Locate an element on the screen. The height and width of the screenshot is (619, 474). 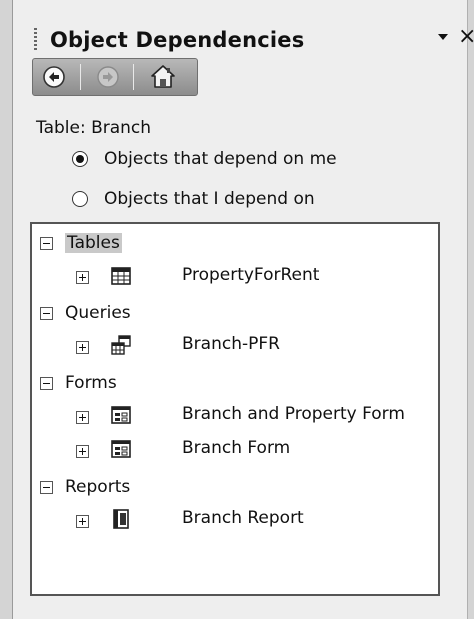
forward-arrow-icon is located at coordinates (108, 77).